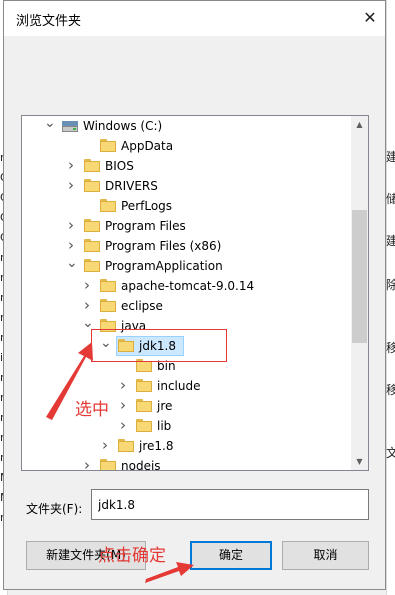 The height and width of the screenshot is (595, 395). Describe the element at coordinates (119, 166) in the screenshot. I see `tree-item-label: BIOS` at that location.